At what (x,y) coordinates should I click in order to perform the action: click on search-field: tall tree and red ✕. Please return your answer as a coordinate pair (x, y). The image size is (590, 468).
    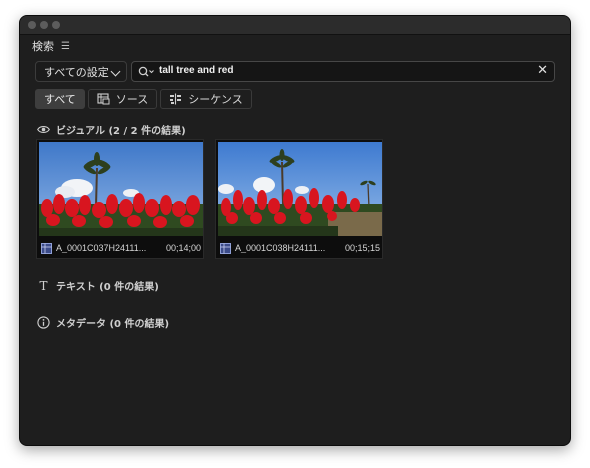
    Looking at the image, I should click on (343, 71).